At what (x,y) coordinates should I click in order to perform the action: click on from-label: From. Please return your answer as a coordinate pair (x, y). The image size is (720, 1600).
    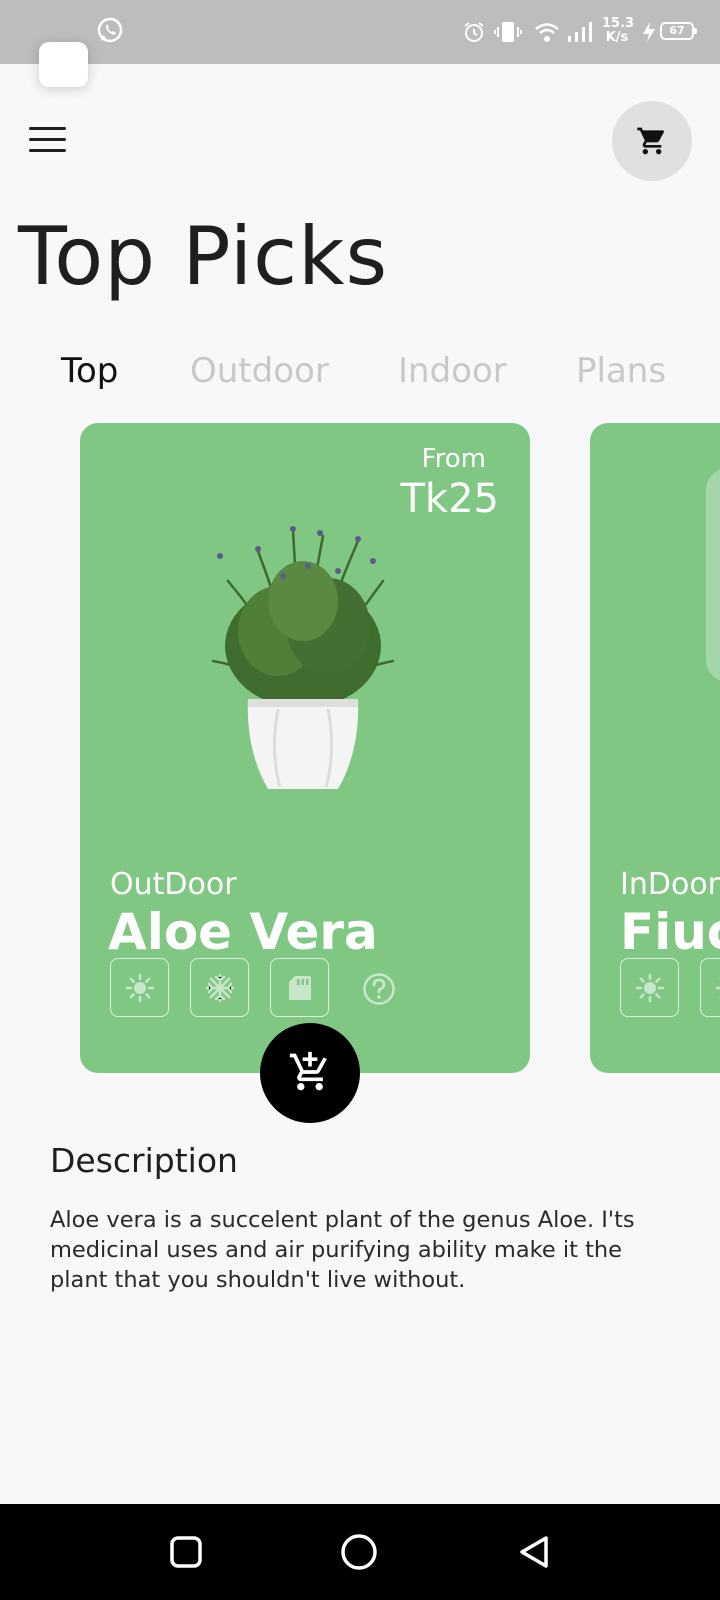
    Looking at the image, I should click on (453, 459).